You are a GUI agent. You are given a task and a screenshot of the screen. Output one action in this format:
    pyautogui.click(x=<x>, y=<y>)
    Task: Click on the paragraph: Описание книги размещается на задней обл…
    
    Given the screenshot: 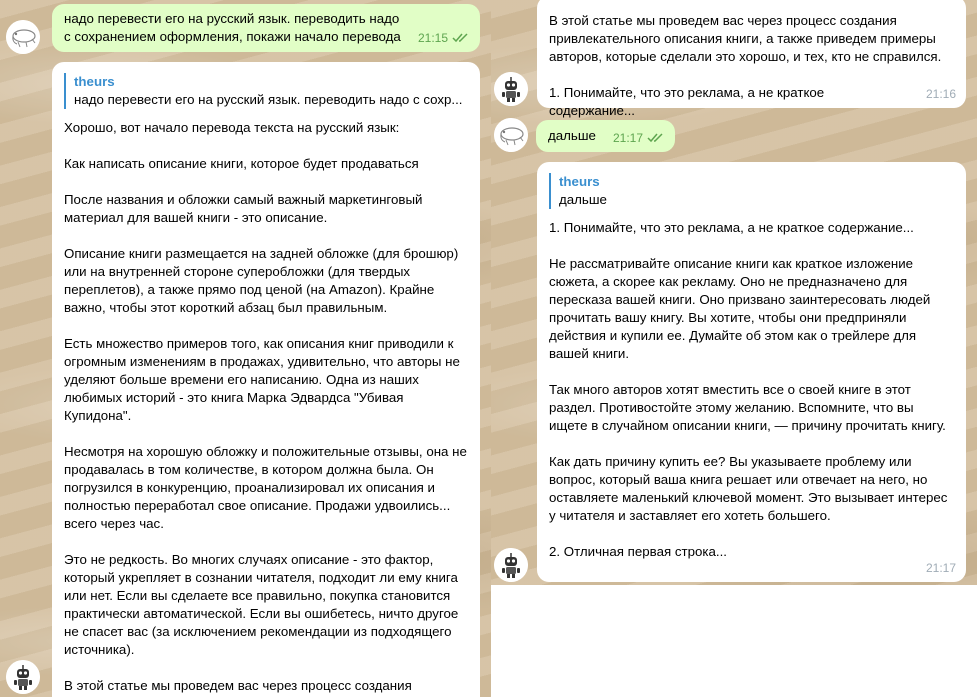 What is the action you would take?
    pyautogui.click(x=261, y=280)
    